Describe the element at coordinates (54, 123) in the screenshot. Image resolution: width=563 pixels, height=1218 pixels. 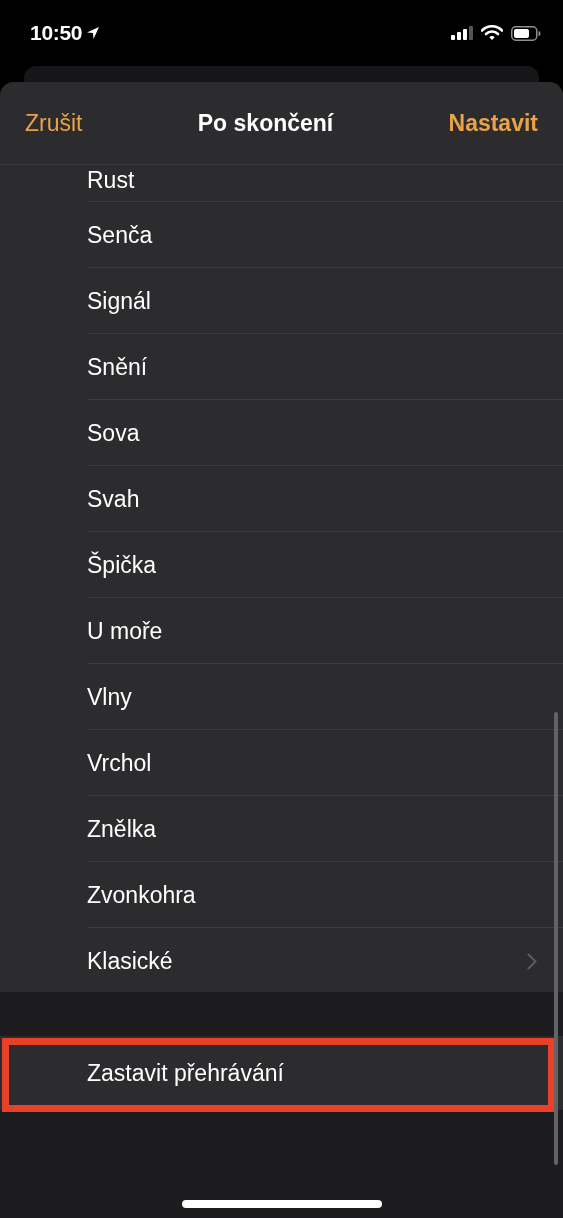
I see `cancel-button: Zrušit` at that location.